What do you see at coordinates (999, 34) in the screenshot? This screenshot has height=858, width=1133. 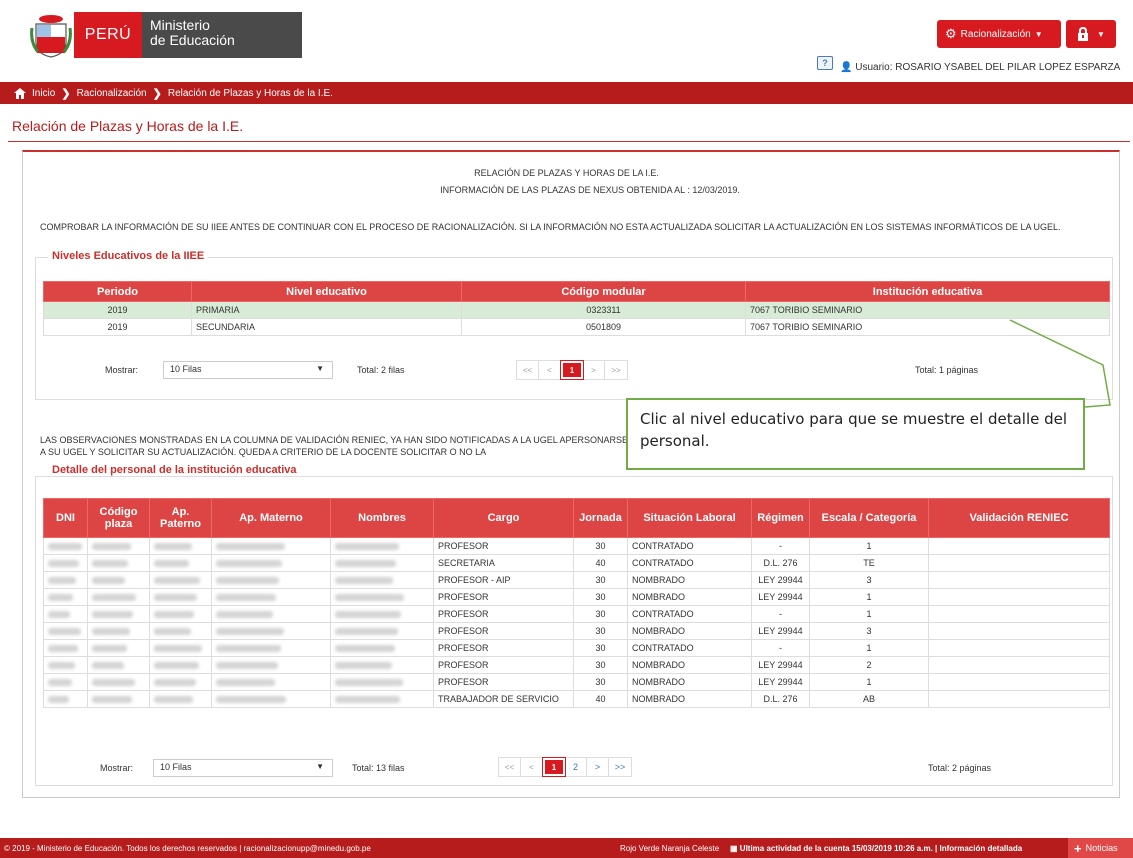 I see `racionalizacion-menu-button: ⚙ Racionalización ▼` at bounding box center [999, 34].